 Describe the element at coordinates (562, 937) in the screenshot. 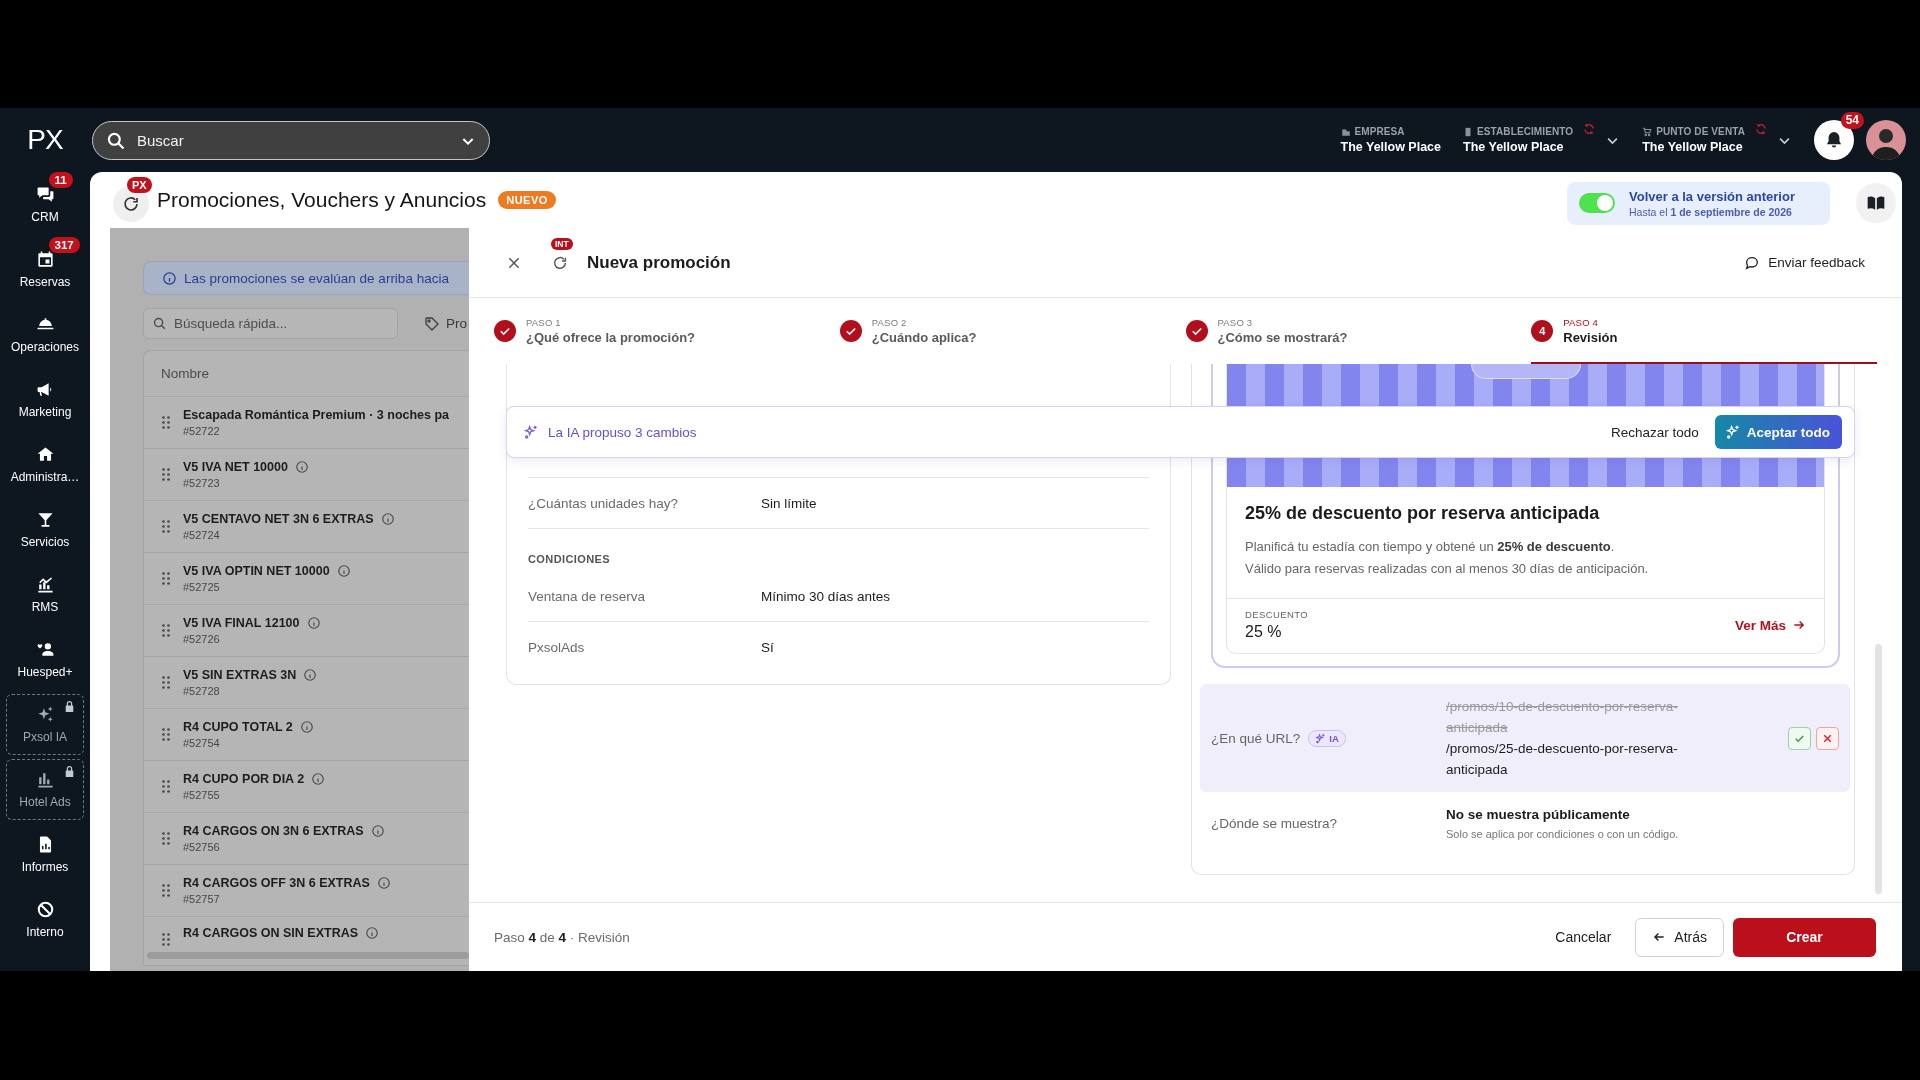

I see `step-caption: Paso 4 de 4 · Revisión` at that location.